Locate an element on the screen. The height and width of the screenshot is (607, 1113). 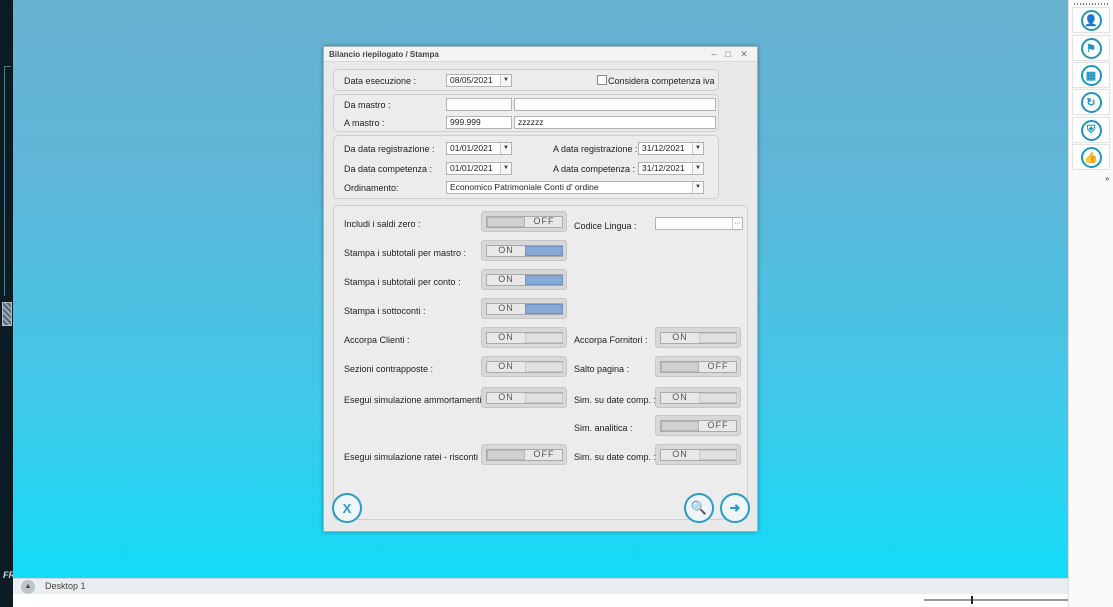
to-mastro-desc: zzzzzz is located at coordinates (615, 122).